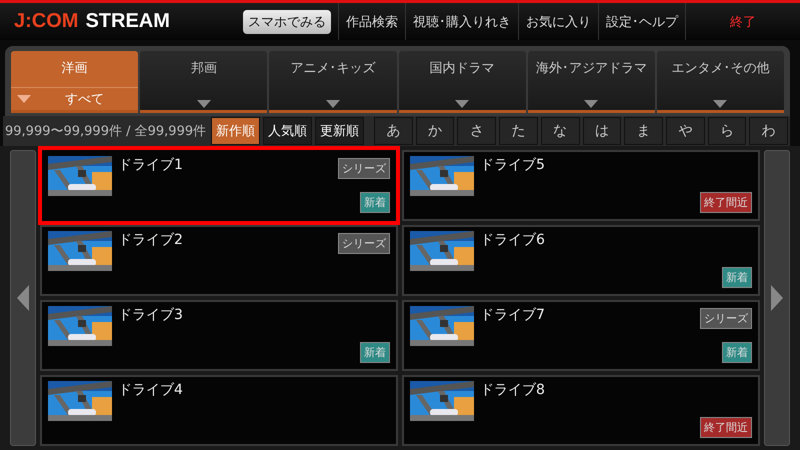 The height and width of the screenshot is (450, 800). What do you see at coordinates (151, 165) in the screenshot?
I see `title-name: ドライブ1` at bounding box center [151, 165].